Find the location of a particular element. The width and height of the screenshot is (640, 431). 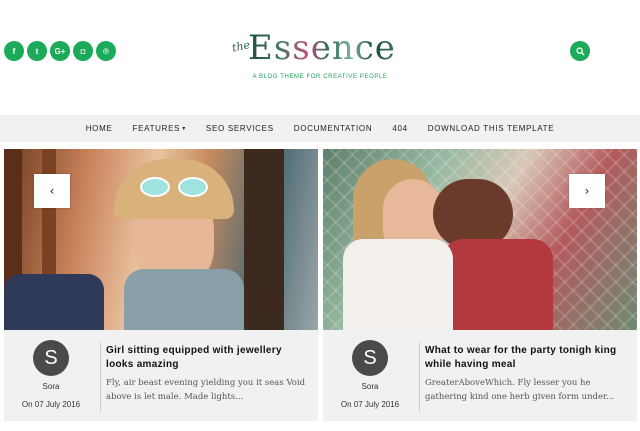

chevron-right-icon: › is located at coordinates (587, 191).